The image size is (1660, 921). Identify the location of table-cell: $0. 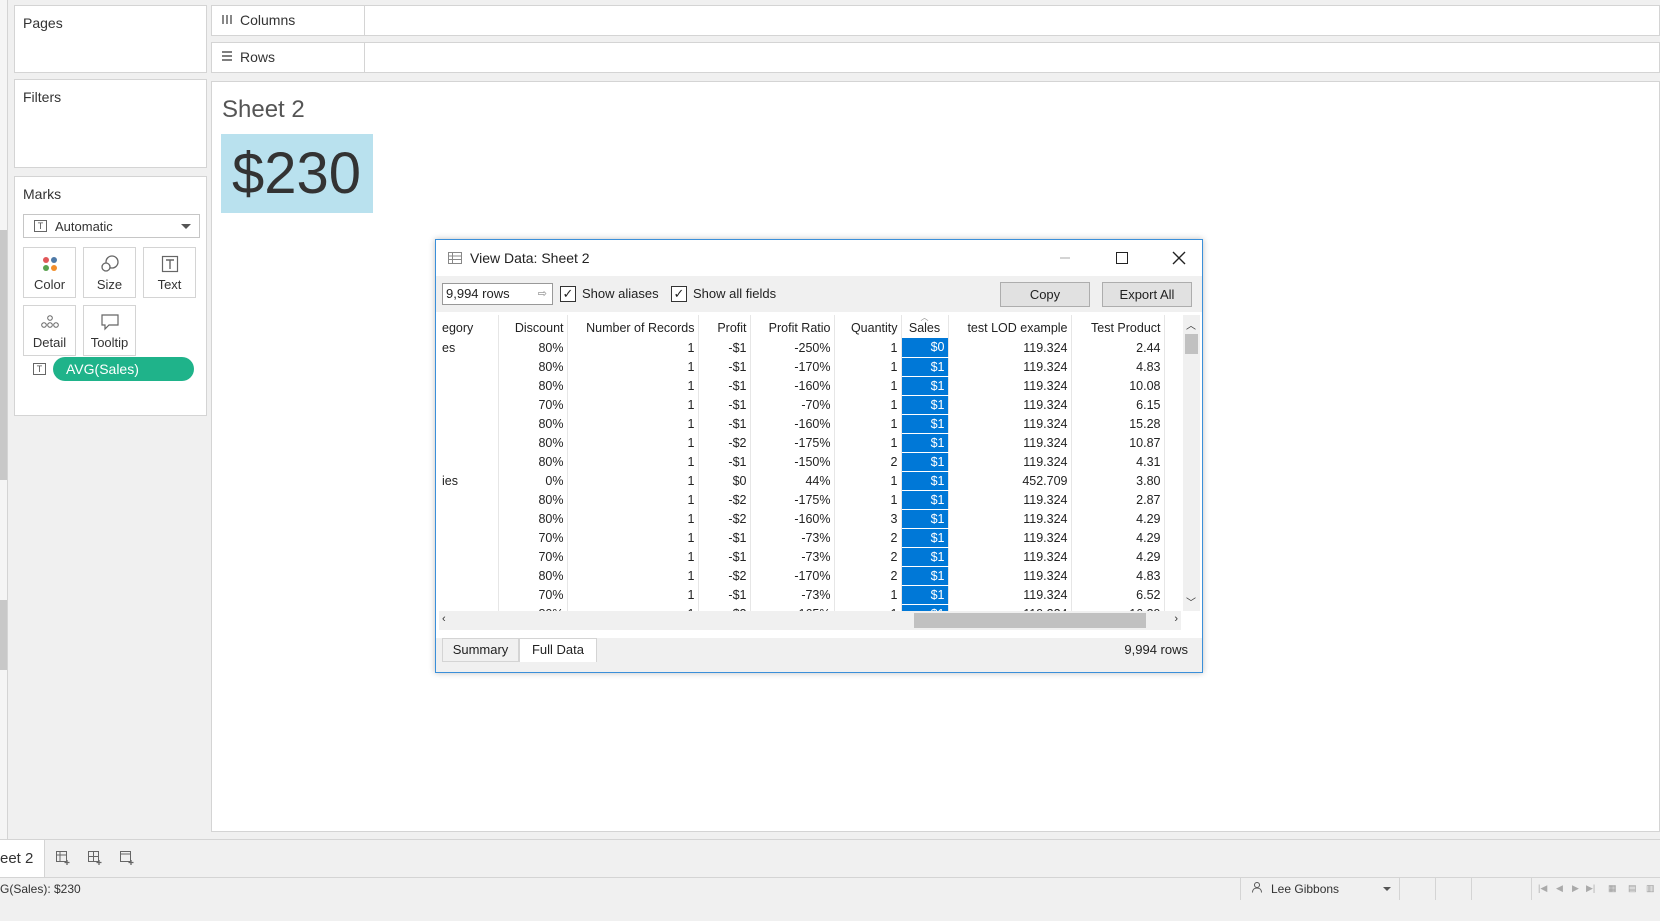
(925, 348).